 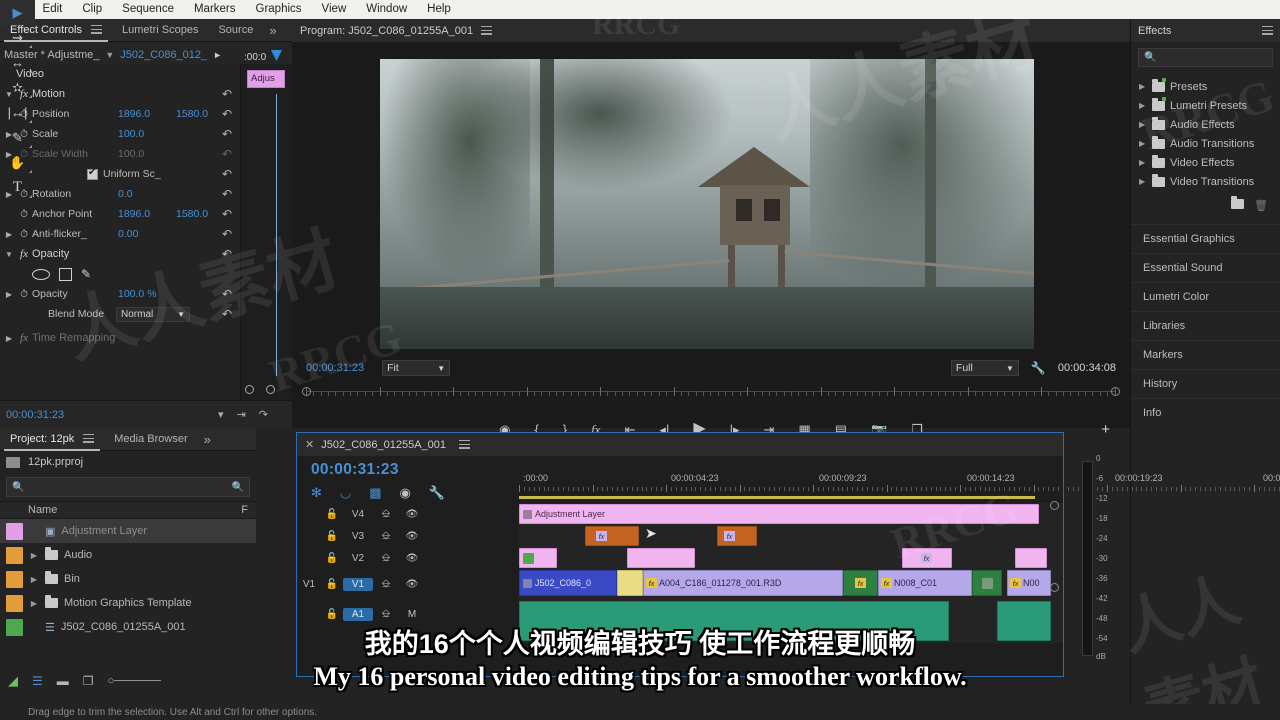 What do you see at coordinates (17, 137) in the screenshot?
I see `pen-tool: ✎` at bounding box center [17, 137].